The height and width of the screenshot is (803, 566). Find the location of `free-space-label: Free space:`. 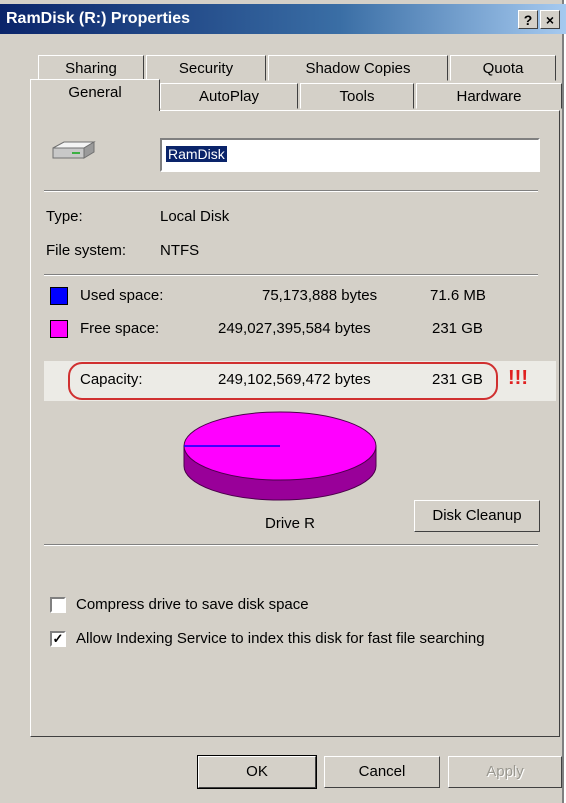

free-space-label: Free space: is located at coordinates (120, 328).